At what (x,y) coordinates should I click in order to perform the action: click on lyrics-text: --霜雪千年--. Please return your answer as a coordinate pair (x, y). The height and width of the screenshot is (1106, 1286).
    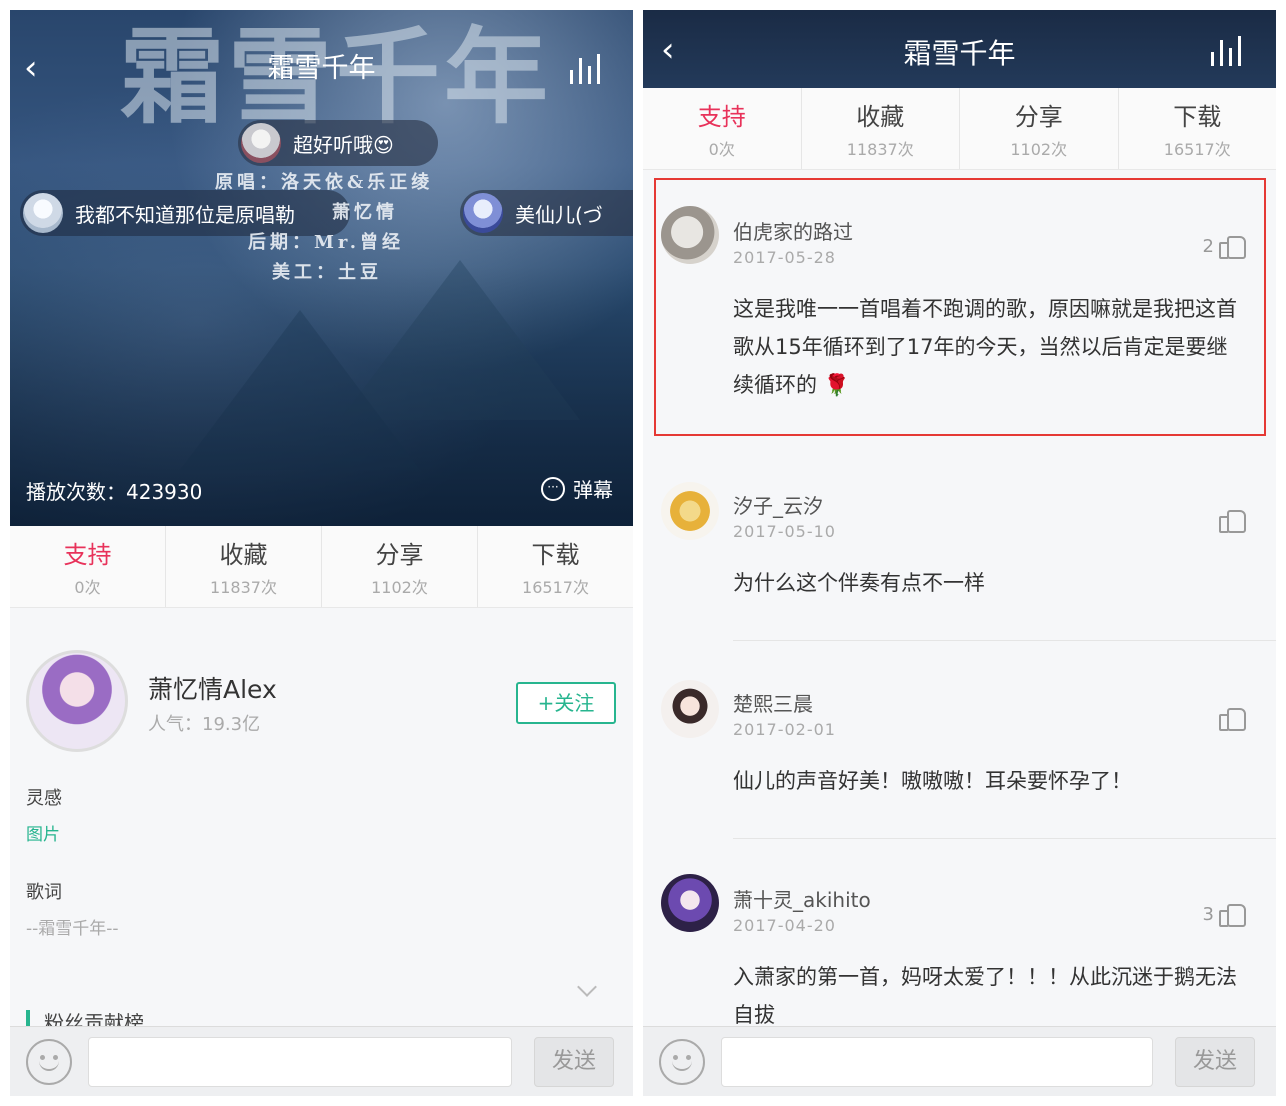
    Looking at the image, I should click on (72, 929).